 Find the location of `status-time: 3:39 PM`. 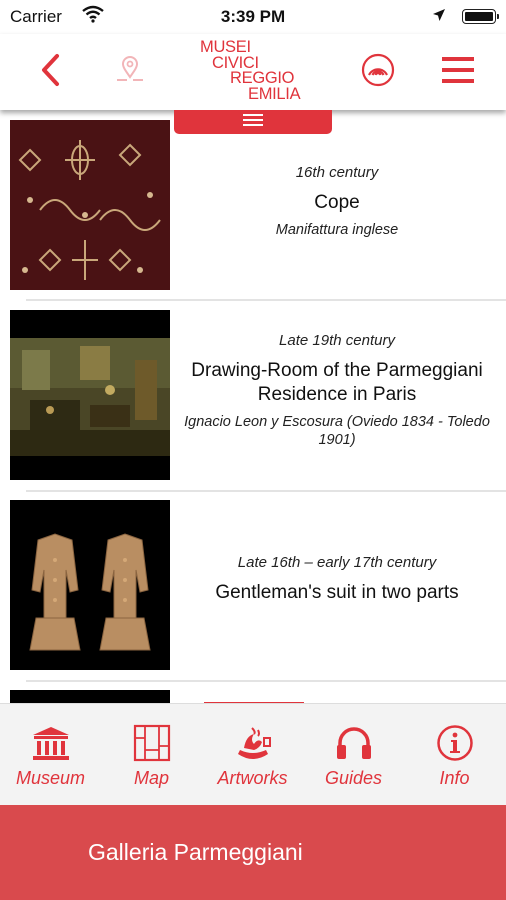

status-time: 3:39 PM is located at coordinates (253, 16).